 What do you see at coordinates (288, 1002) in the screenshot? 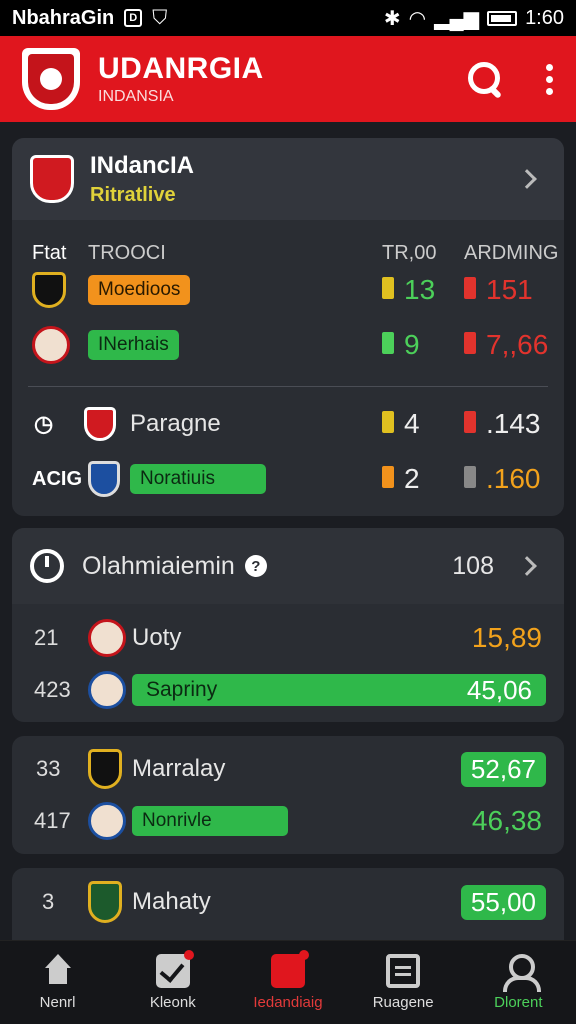
I see `nav-label: Iedandiaig` at bounding box center [288, 1002].